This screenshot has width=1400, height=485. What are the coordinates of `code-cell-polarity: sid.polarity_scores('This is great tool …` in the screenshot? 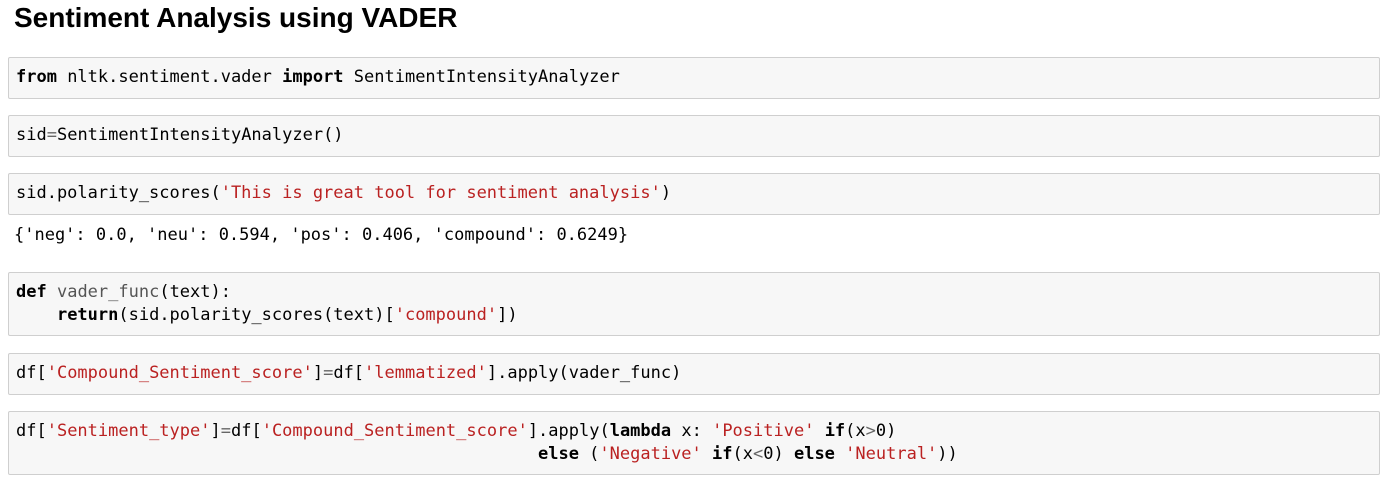 It's located at (694, 194).